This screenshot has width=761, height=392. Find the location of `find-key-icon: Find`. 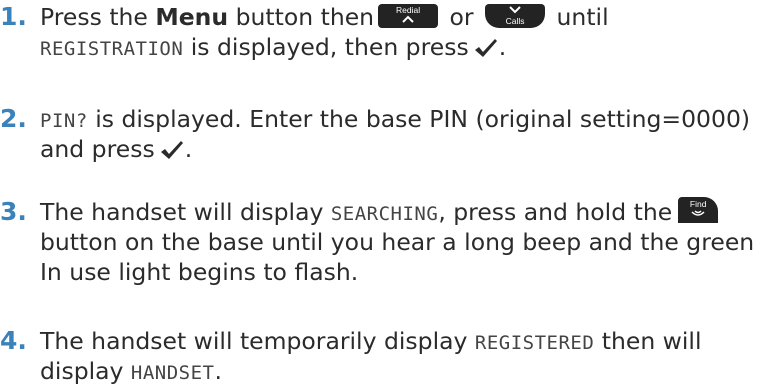

find-key-icon: Find is located at coordinates (698, 210).